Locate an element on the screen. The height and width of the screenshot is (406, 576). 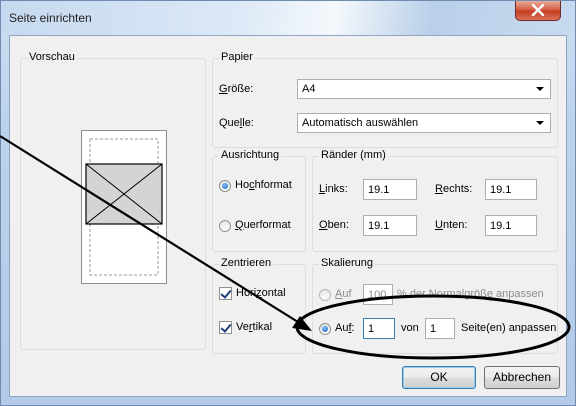
margin-right-input: 19.1 is located at coordinates (511, 189).